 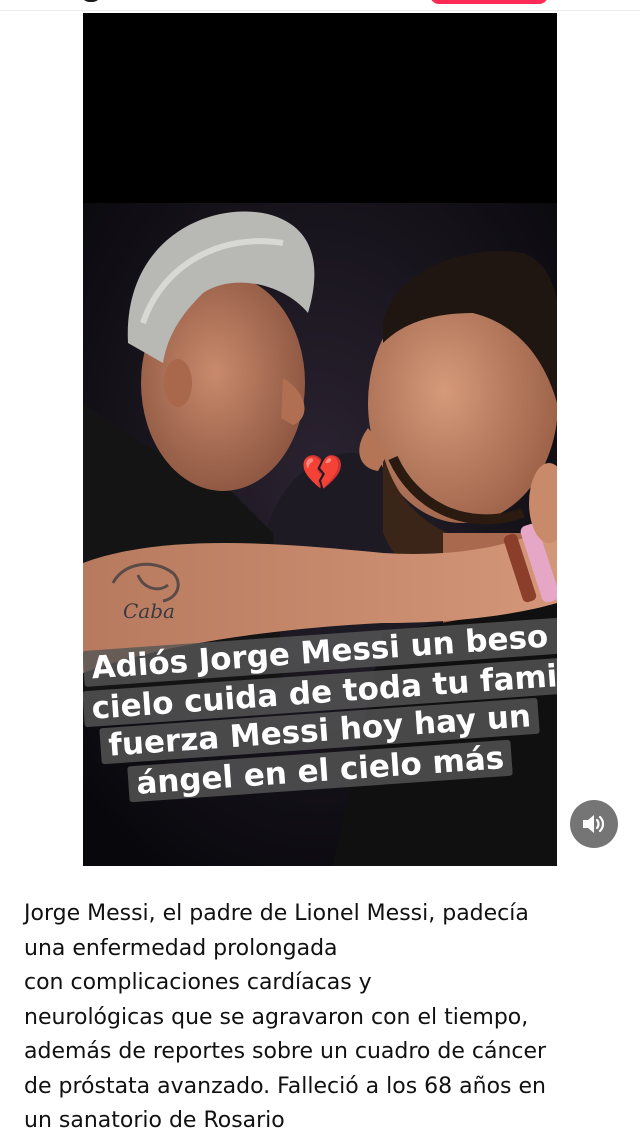 What do you see at coordinates (489, 2) in the screenshot?
I see `top-action-button` at bounding box center [489, 2].